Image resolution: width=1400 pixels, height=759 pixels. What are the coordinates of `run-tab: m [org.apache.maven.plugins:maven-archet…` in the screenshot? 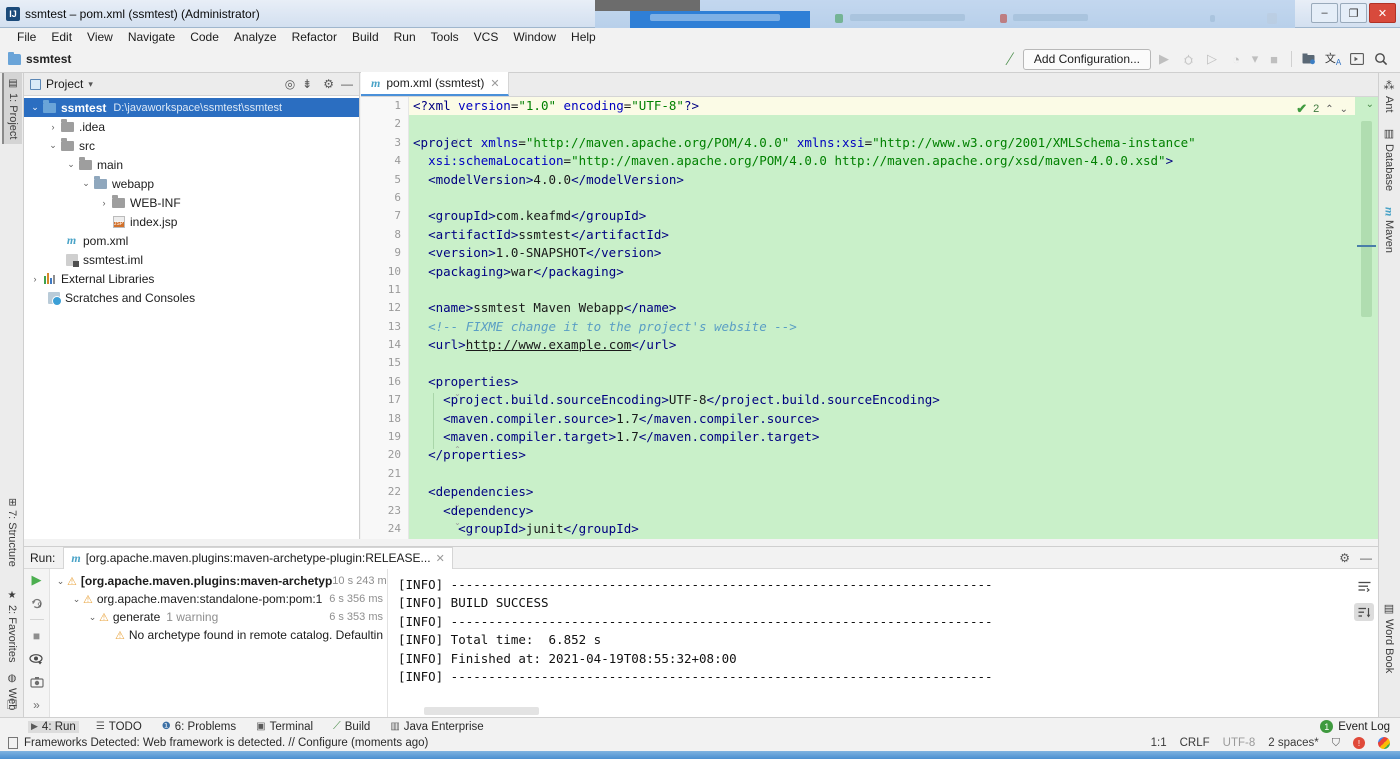 It's located at (258, 557).